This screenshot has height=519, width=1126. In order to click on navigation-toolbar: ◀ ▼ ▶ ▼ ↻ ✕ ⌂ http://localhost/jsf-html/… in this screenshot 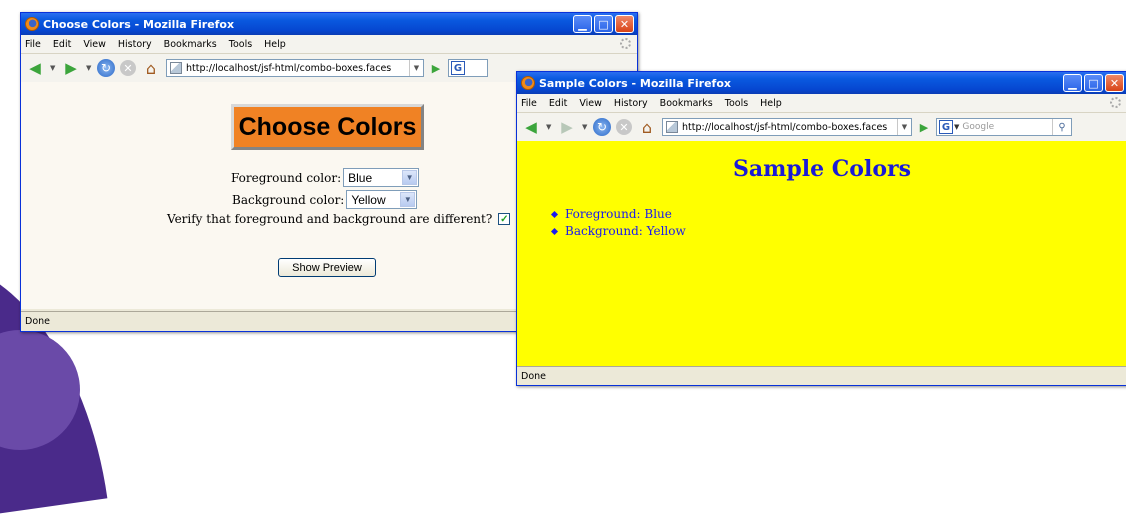, I will do `click(821, 127)`.